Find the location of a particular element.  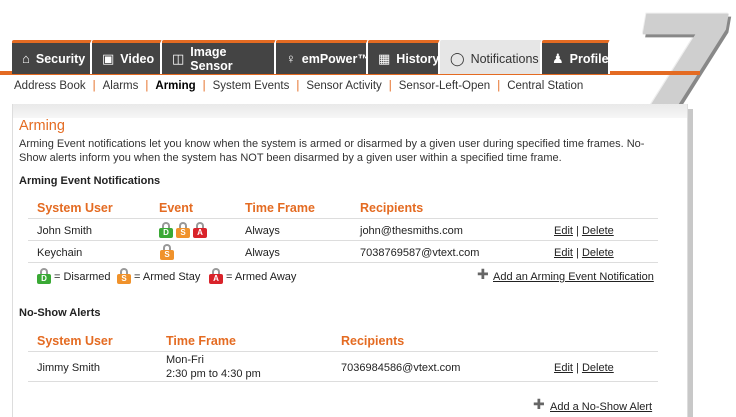

home-icon: ⌂ is located at coordinates (26, 58).